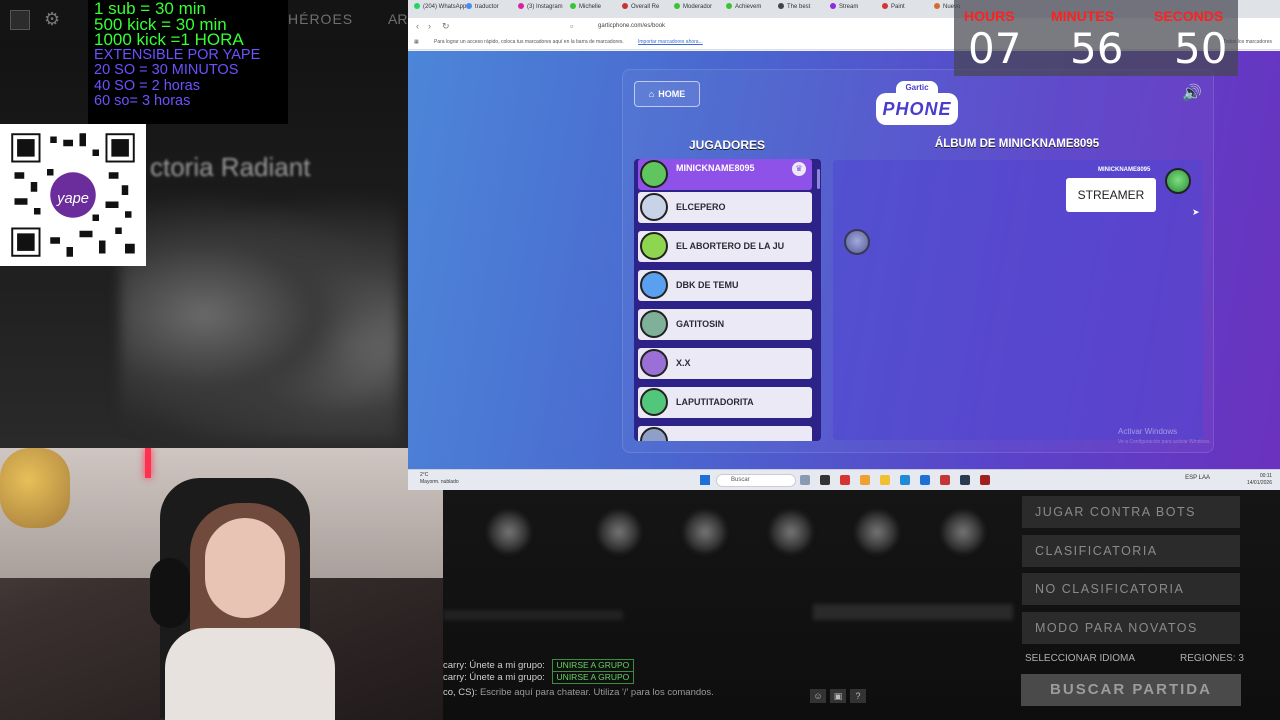 This screenshot has width=1280, height=720. Describe the element at coordinates (585, 9) in the screenshot. I see `browser-tab: Michelle` at that location.